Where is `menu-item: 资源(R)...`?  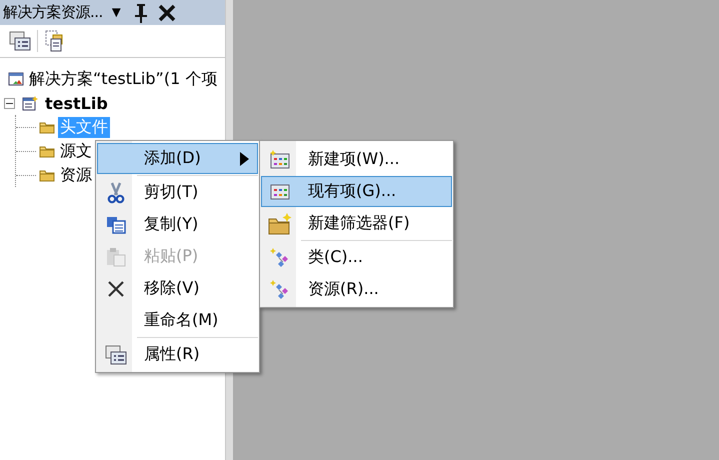 menu-item: 资源(R)... is located at coordinates (356, 289).